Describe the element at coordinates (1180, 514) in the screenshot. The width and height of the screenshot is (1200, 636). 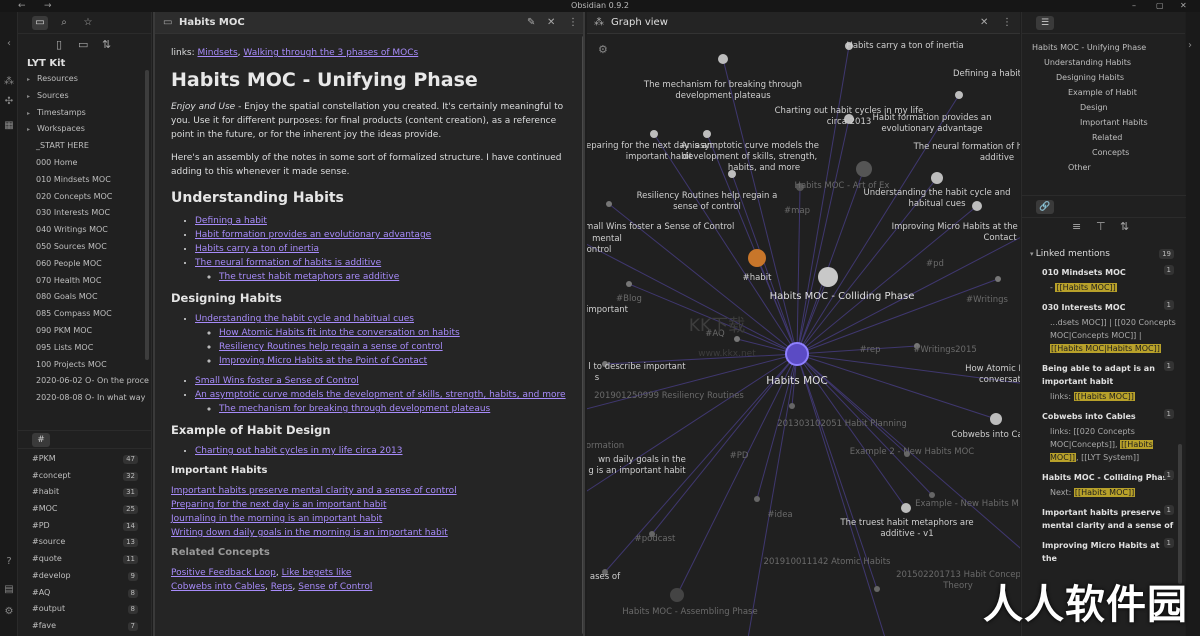
I see `backlinks-scrollbar` at that location.